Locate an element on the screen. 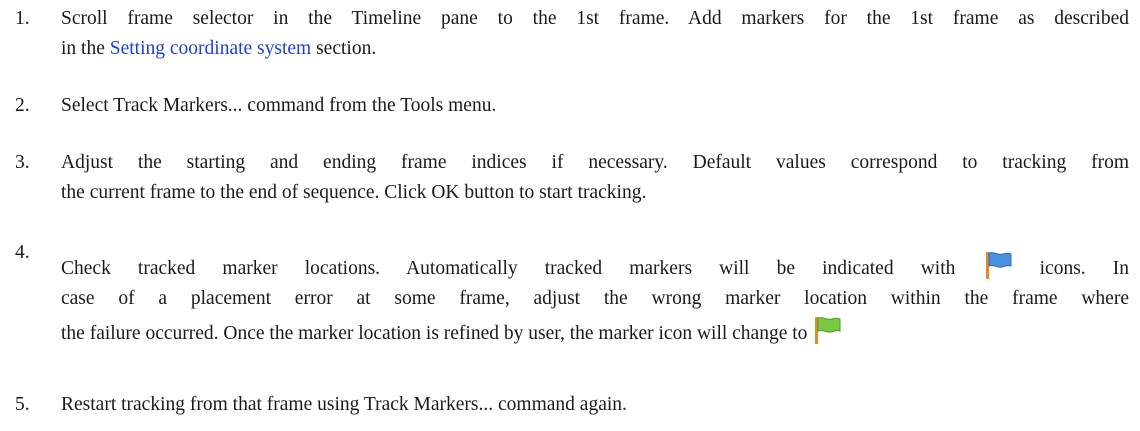 Image resolution: width=1140 pixels, height=431 pixels. green-flag-icon is located at coordinates (828, 330).